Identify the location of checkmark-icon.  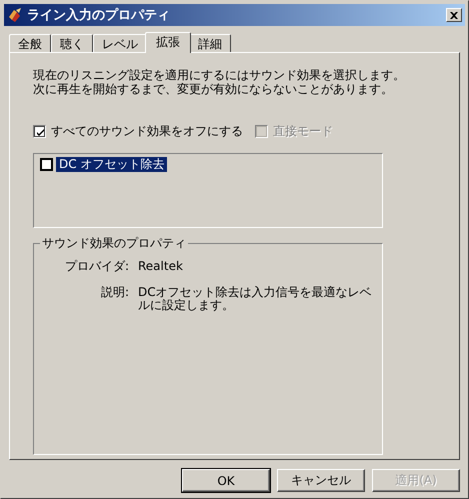
(40, 132).